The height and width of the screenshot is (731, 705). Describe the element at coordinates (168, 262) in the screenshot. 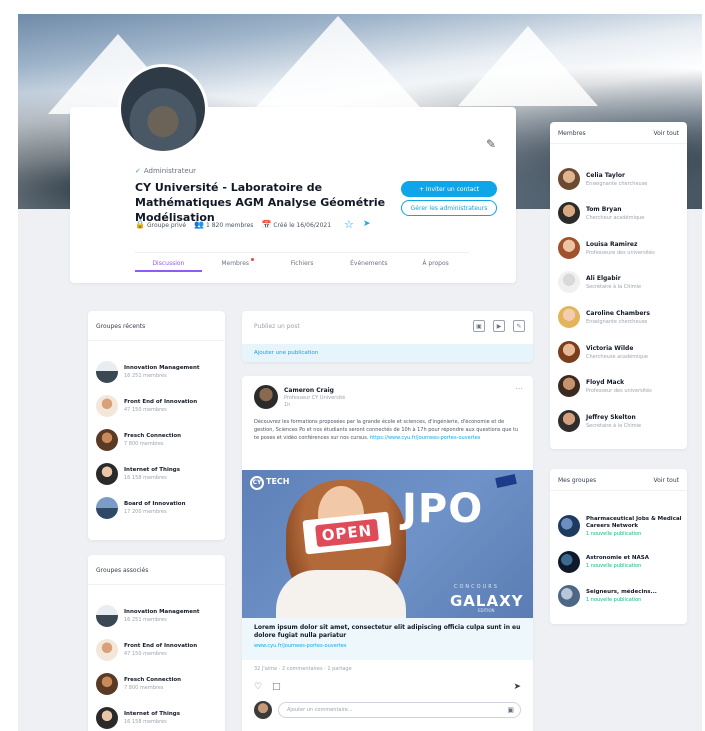

I see `tab-discussion: Discussion` at that location.